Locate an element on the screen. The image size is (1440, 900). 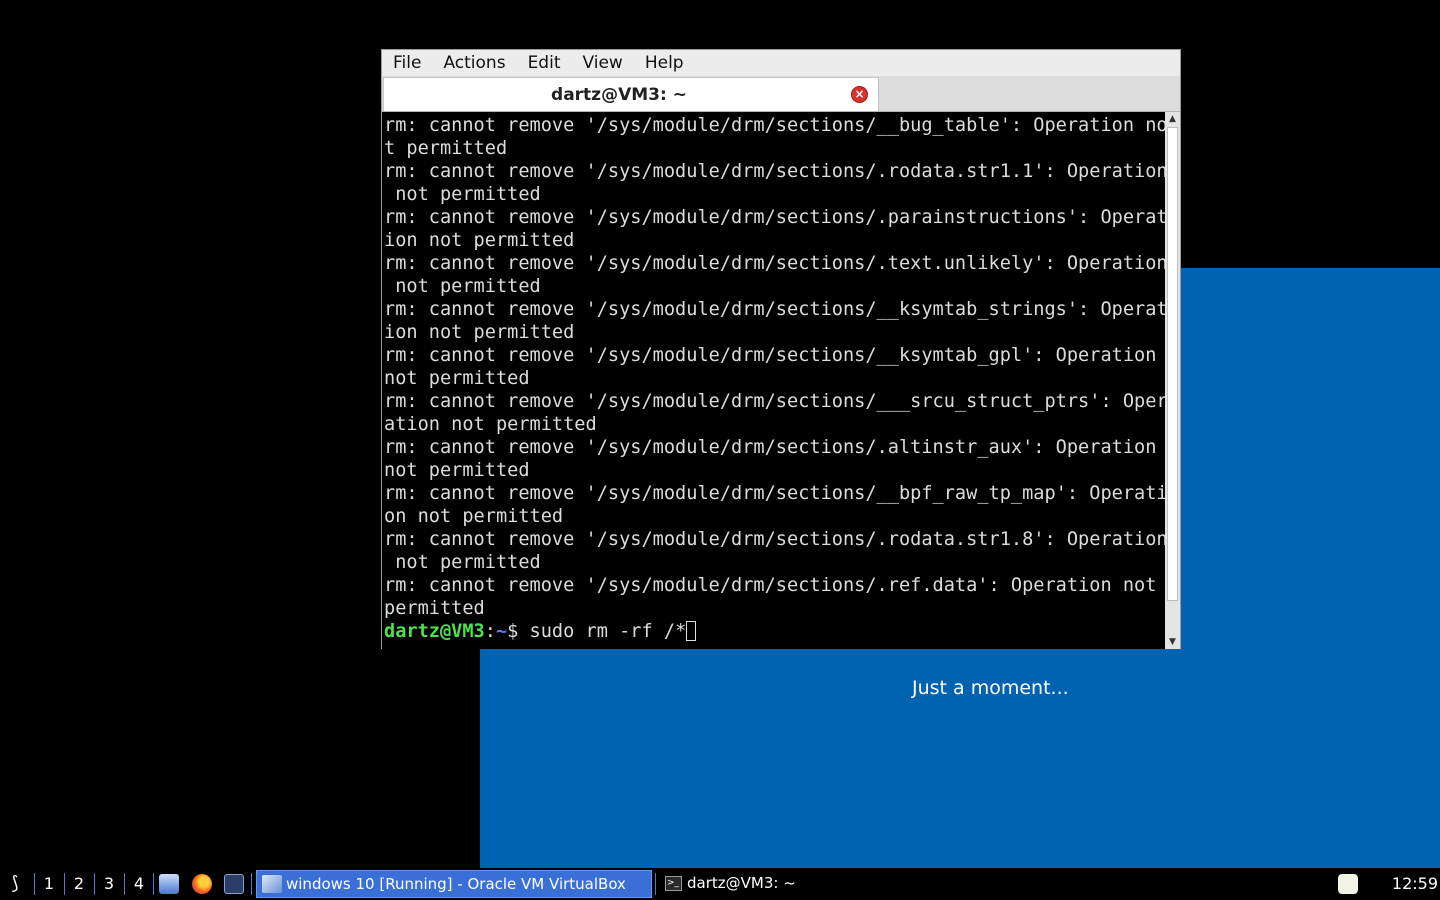
taskbar-item-label: dartz@VM3: ~ is located at coordinates (741, 883).